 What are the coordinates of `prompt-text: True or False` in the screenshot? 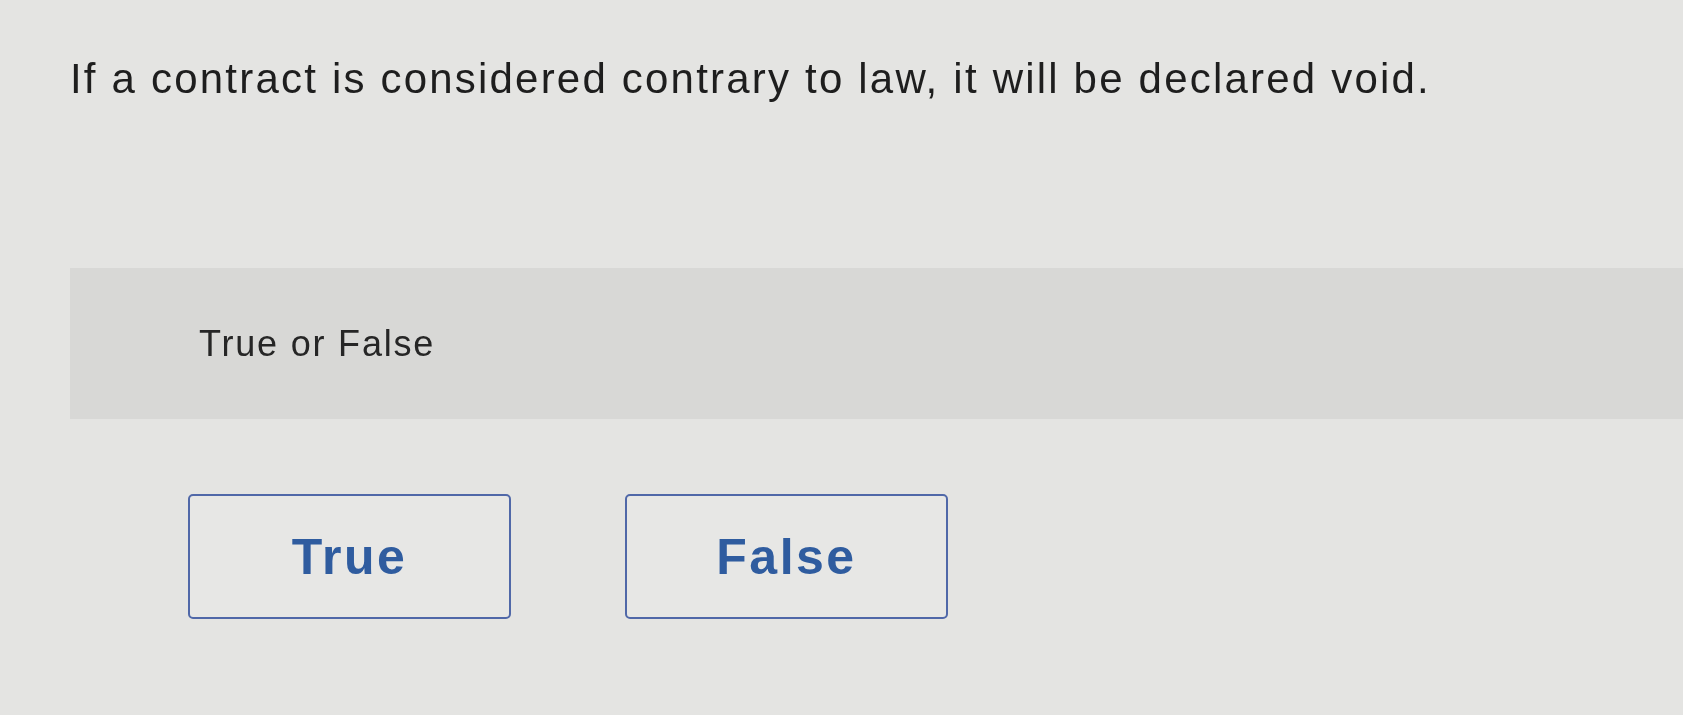 It's located at (317, 343).